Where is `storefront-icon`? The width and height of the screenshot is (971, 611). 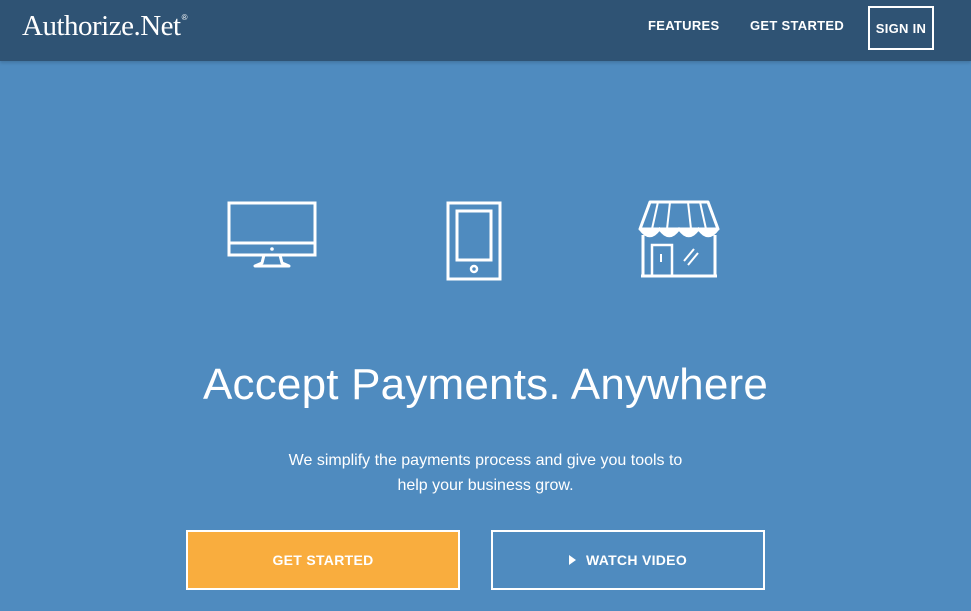 storefront-icon is located at coordinates (679, 239).